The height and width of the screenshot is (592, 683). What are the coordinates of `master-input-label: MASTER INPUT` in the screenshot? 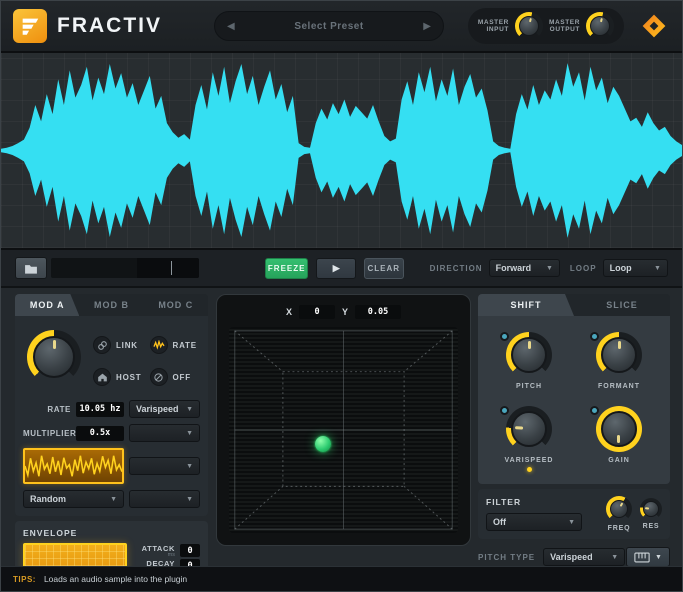 It's located at (493, 26).